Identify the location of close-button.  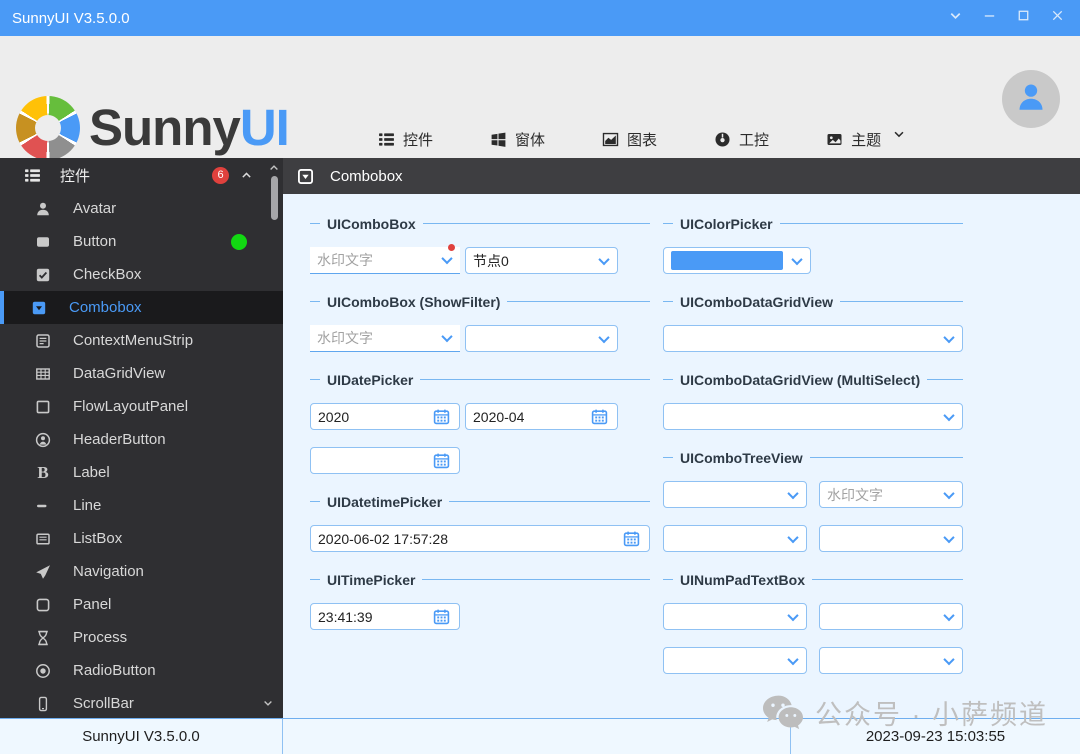
(1057, 18).